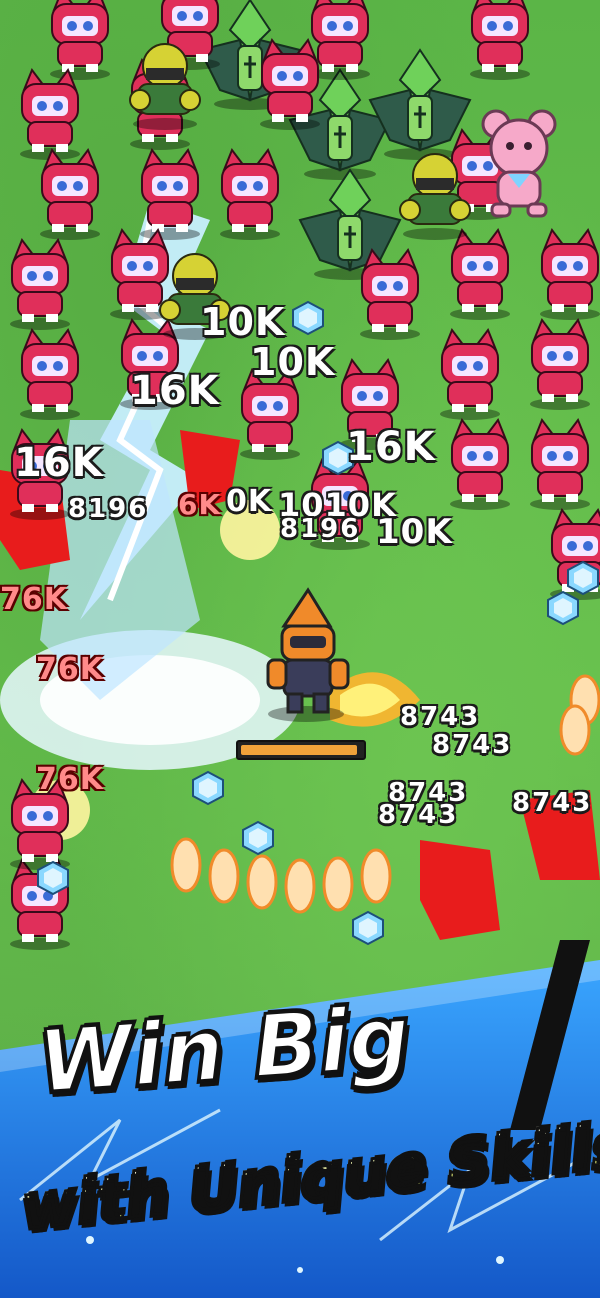  I want to click on hero-health-bar, so click(301, 750).